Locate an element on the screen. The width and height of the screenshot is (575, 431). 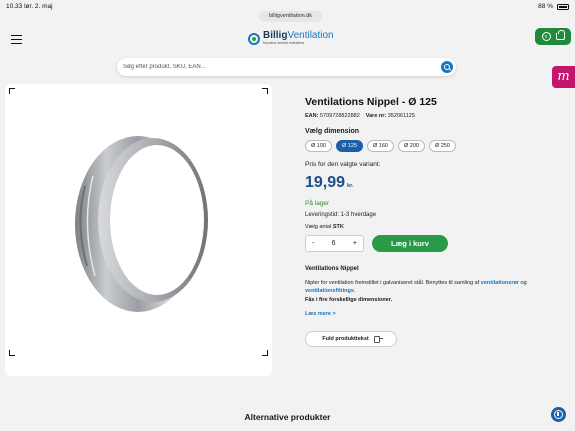
price: 19,99 kr. is located at coordinates (430, 183).